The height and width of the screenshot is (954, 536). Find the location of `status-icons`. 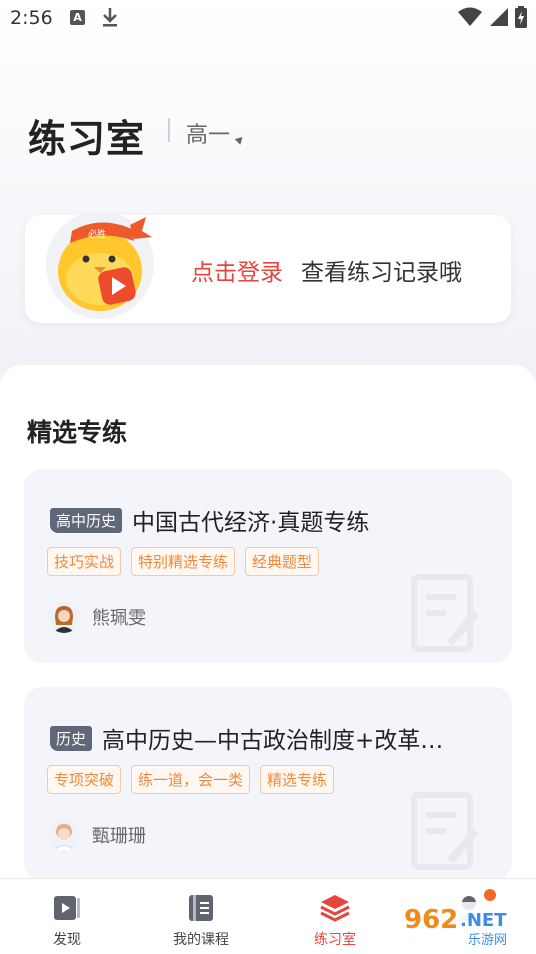

status-icons is located at coordinates (493, 17).